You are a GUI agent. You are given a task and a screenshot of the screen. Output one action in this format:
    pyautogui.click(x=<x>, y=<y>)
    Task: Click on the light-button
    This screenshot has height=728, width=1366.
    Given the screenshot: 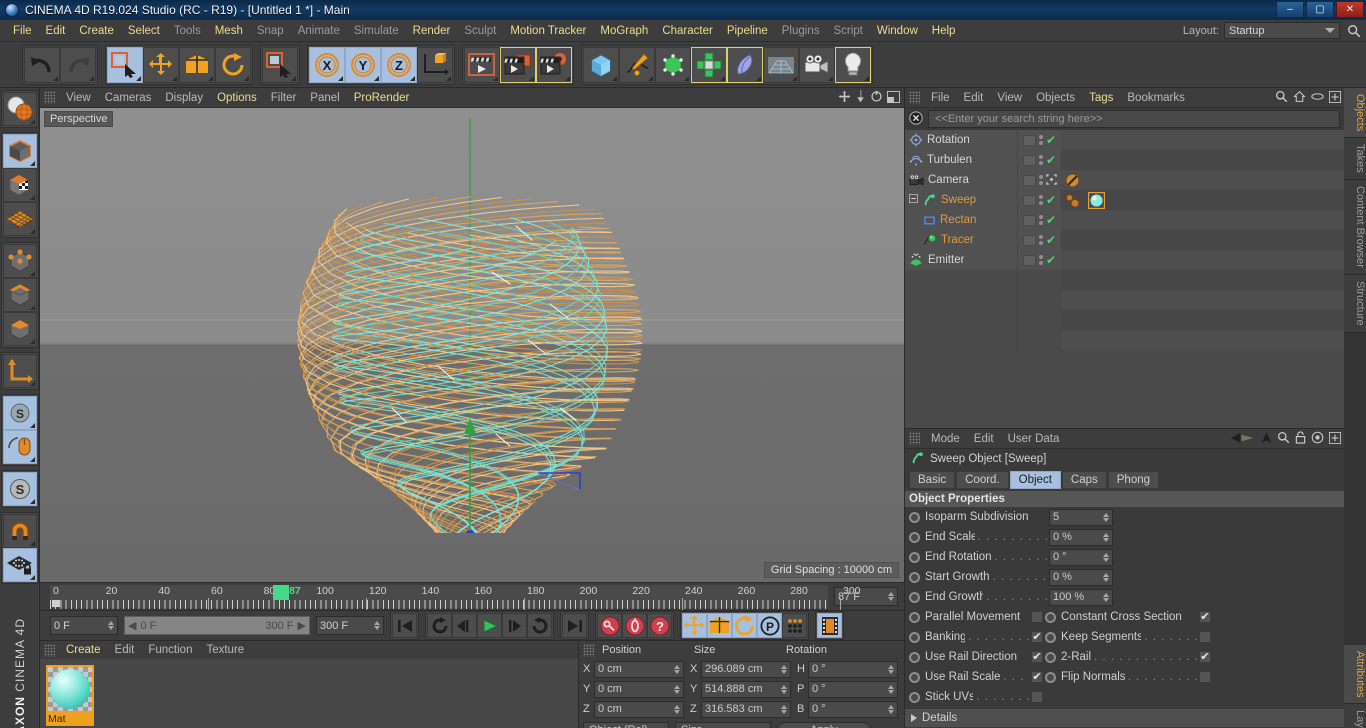 What is the action you would take?
    pyautogui.click(x=853, y=64)
    